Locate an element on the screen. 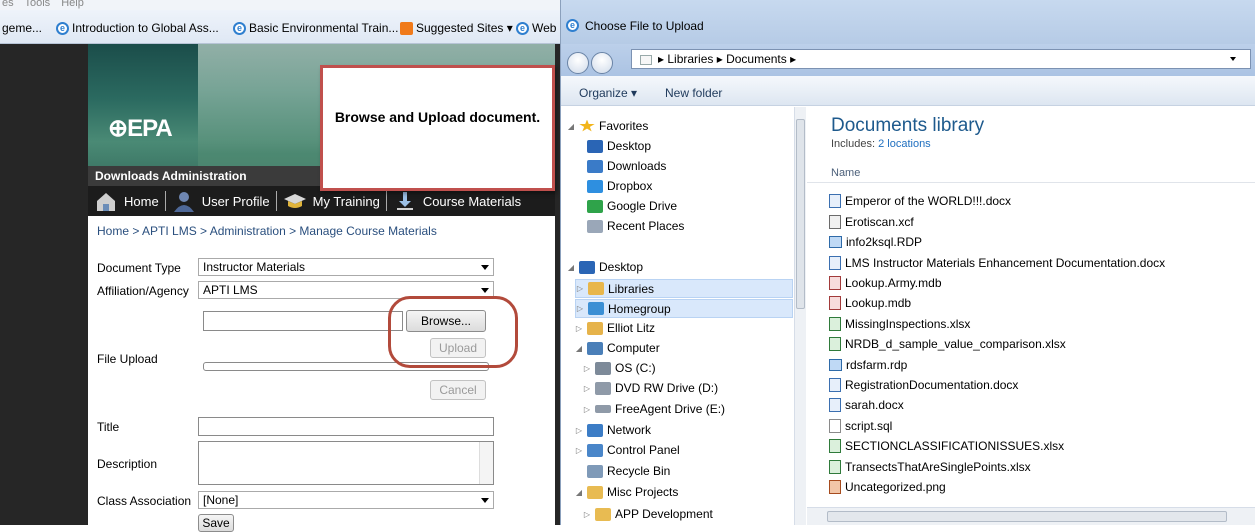 The height and width of the screenshot is (532, 1255). nav-freeagent-drive: ▷ FreeAgent Drive (E:) is located at coordinates (654, 409).